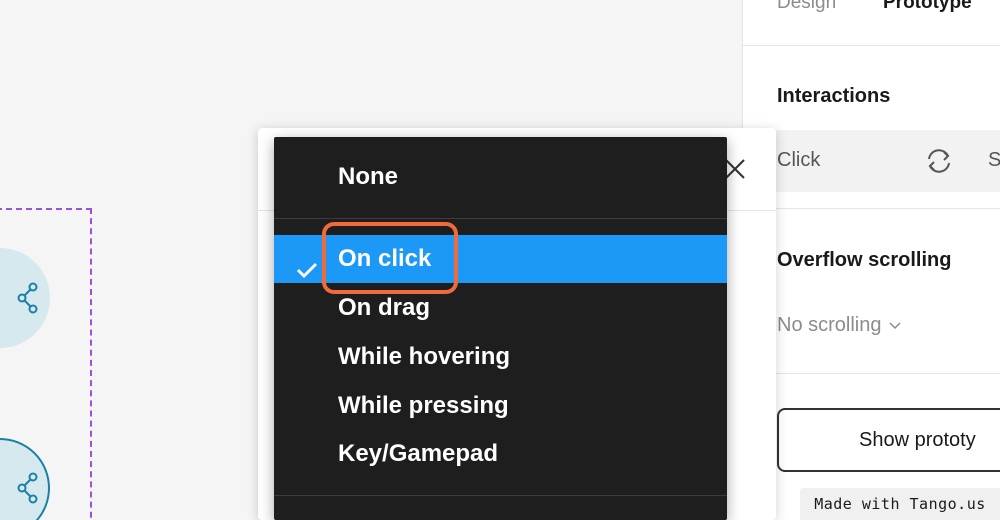 Image resolution: width=1000 pixels, height=520 pixels. What do you see at coordinates (806, 7) in the screenshot?
I see `tab-design: Design` at bounding box center [806, 7].